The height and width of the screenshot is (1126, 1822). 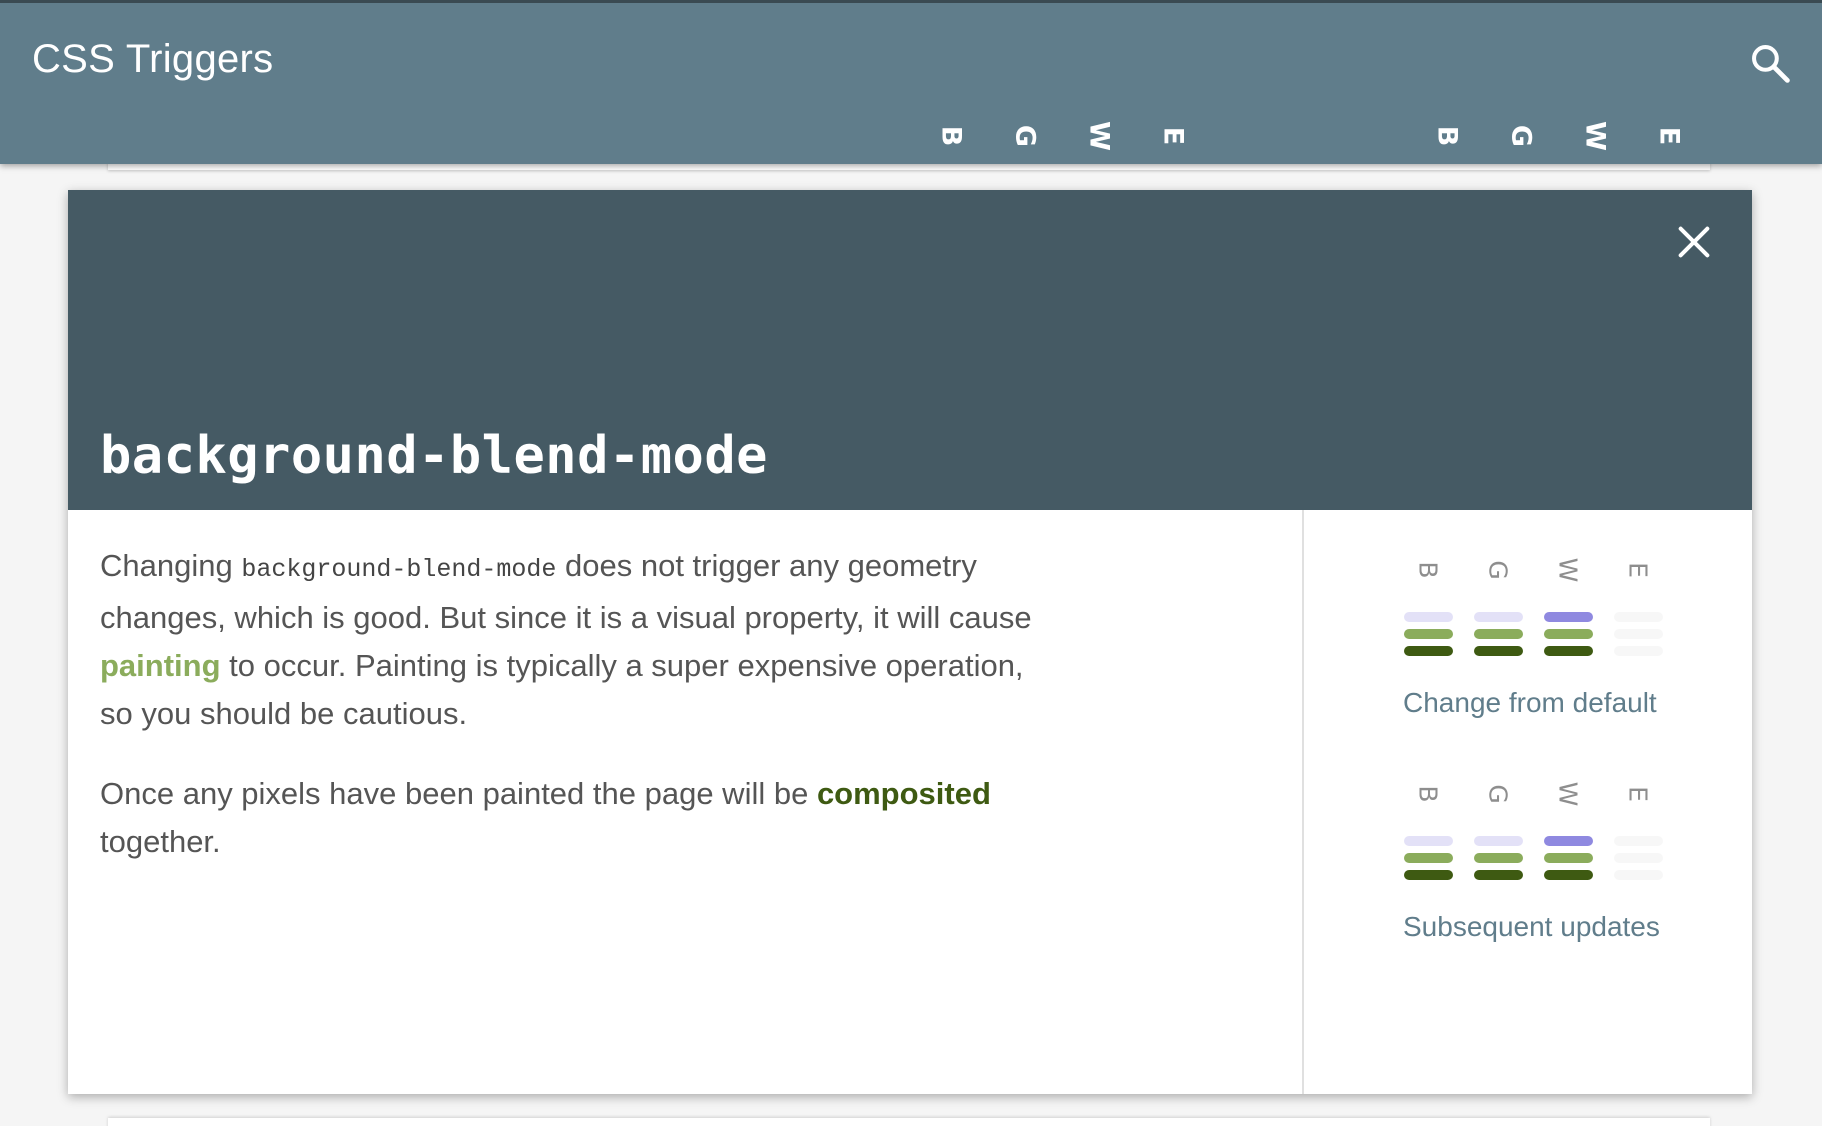 What do you see at coordinates (399, 569) in the screenshot?
I see `inline-code: background-blend-mode` at bounding box center [399, 569].